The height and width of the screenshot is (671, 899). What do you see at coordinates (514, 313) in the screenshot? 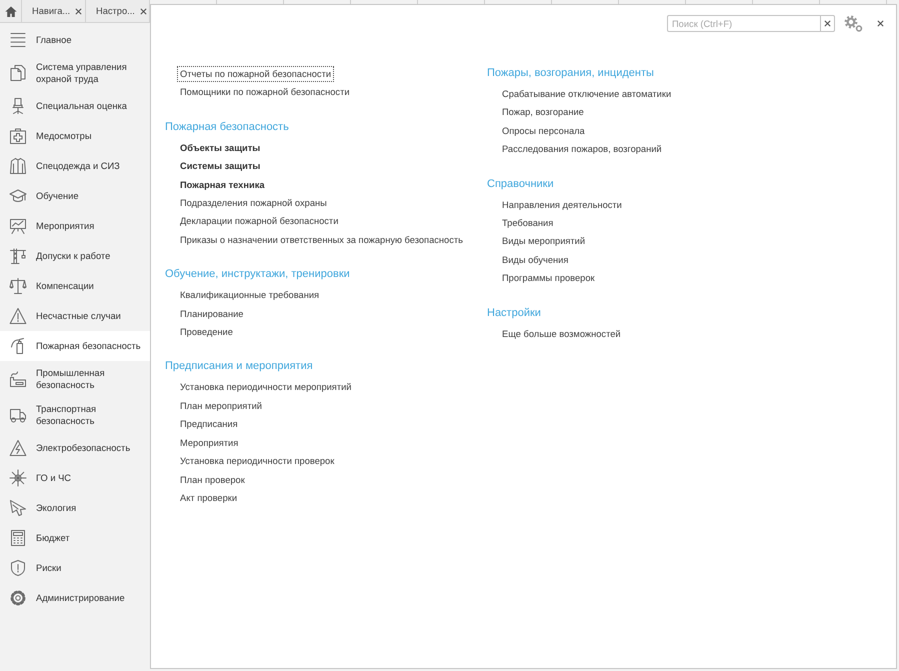
I see `group-heading: Настройки` at bounding box center [514, 313].